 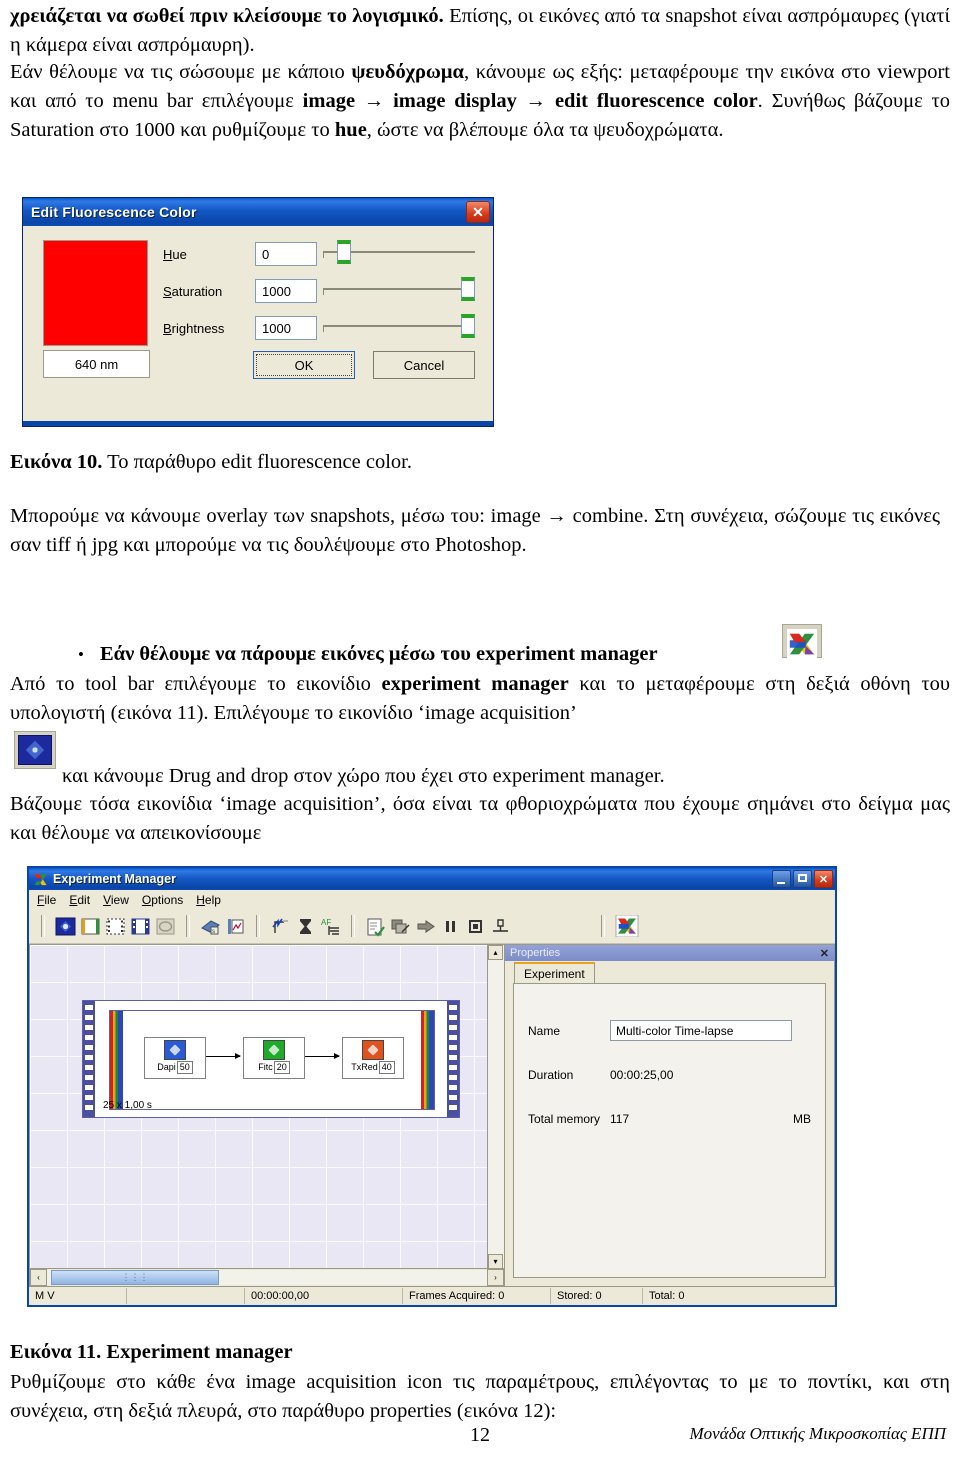 What do you see at coordinates (475, 684) in the screenshot?
I see `paragraph-4-bold: experiment manager` at bounding box center [475, 684].